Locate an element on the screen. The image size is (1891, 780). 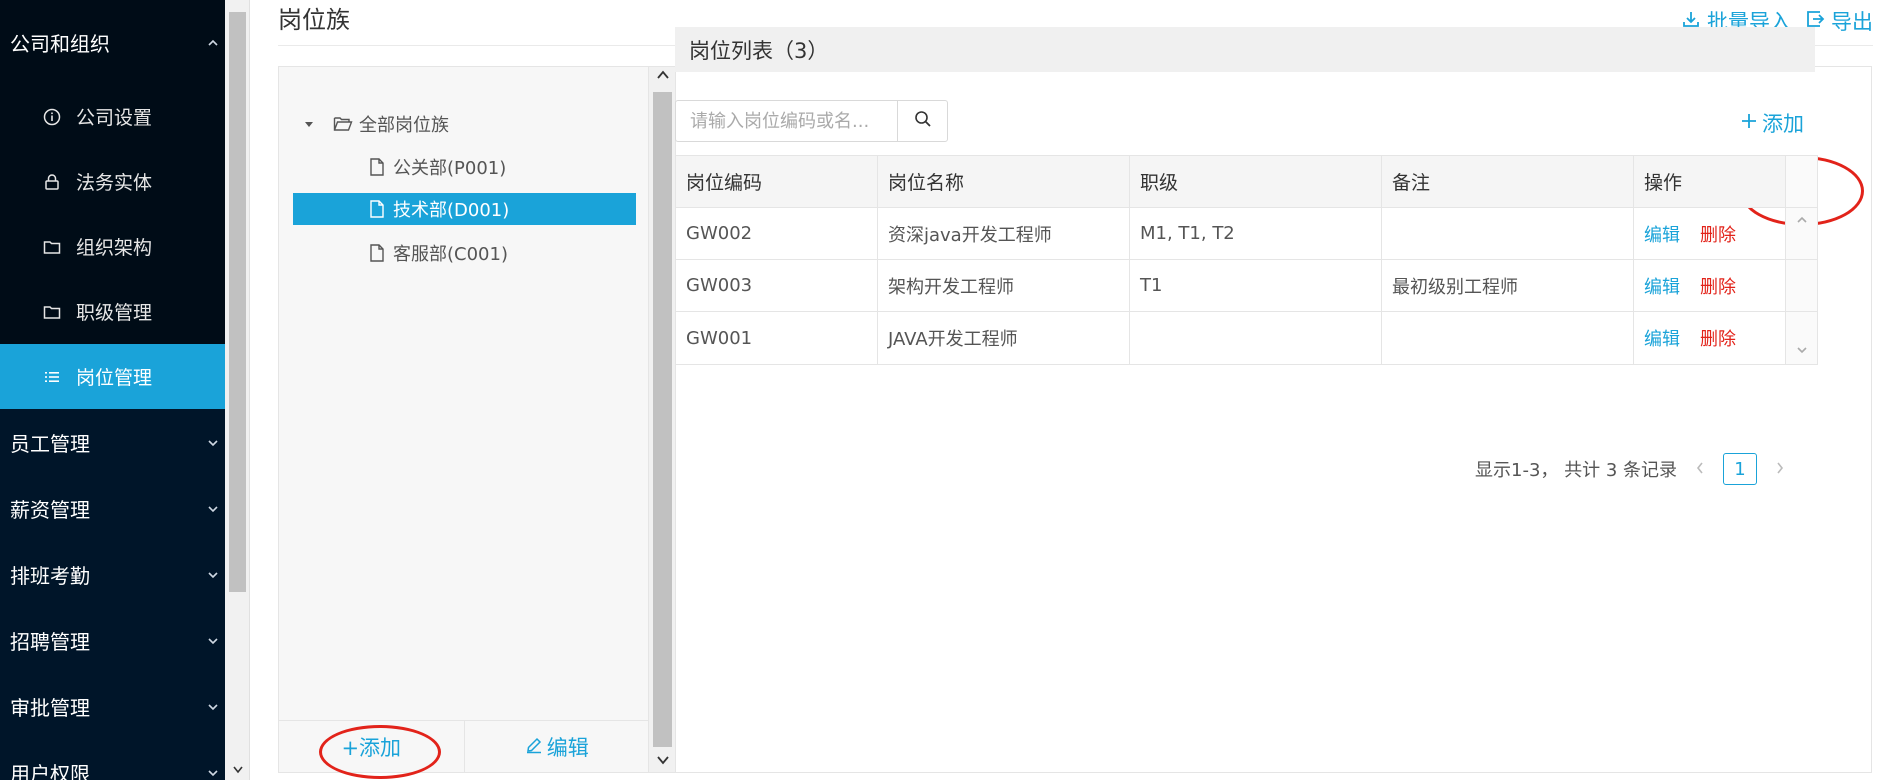
sidebar-item-legal-entity: 法务实体 is located at coordinates (112, 181).